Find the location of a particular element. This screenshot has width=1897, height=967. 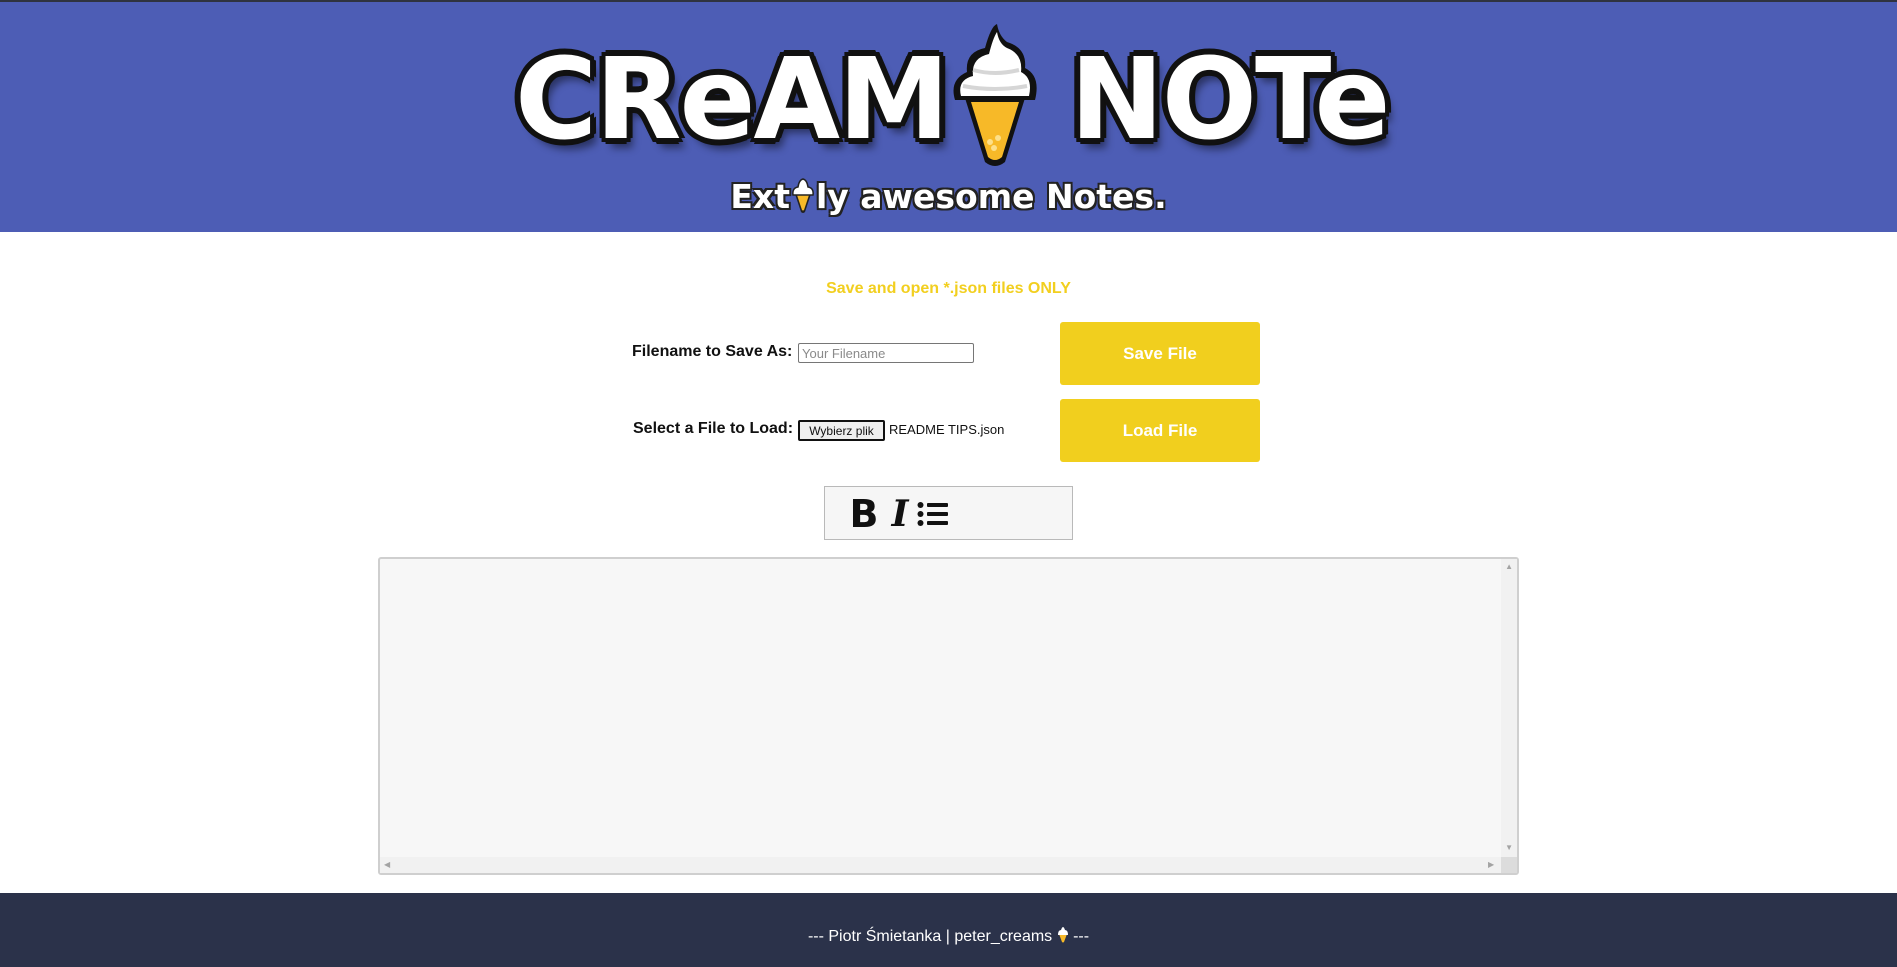

logo: CReAM NOTe is located at coordinates (952, 95).